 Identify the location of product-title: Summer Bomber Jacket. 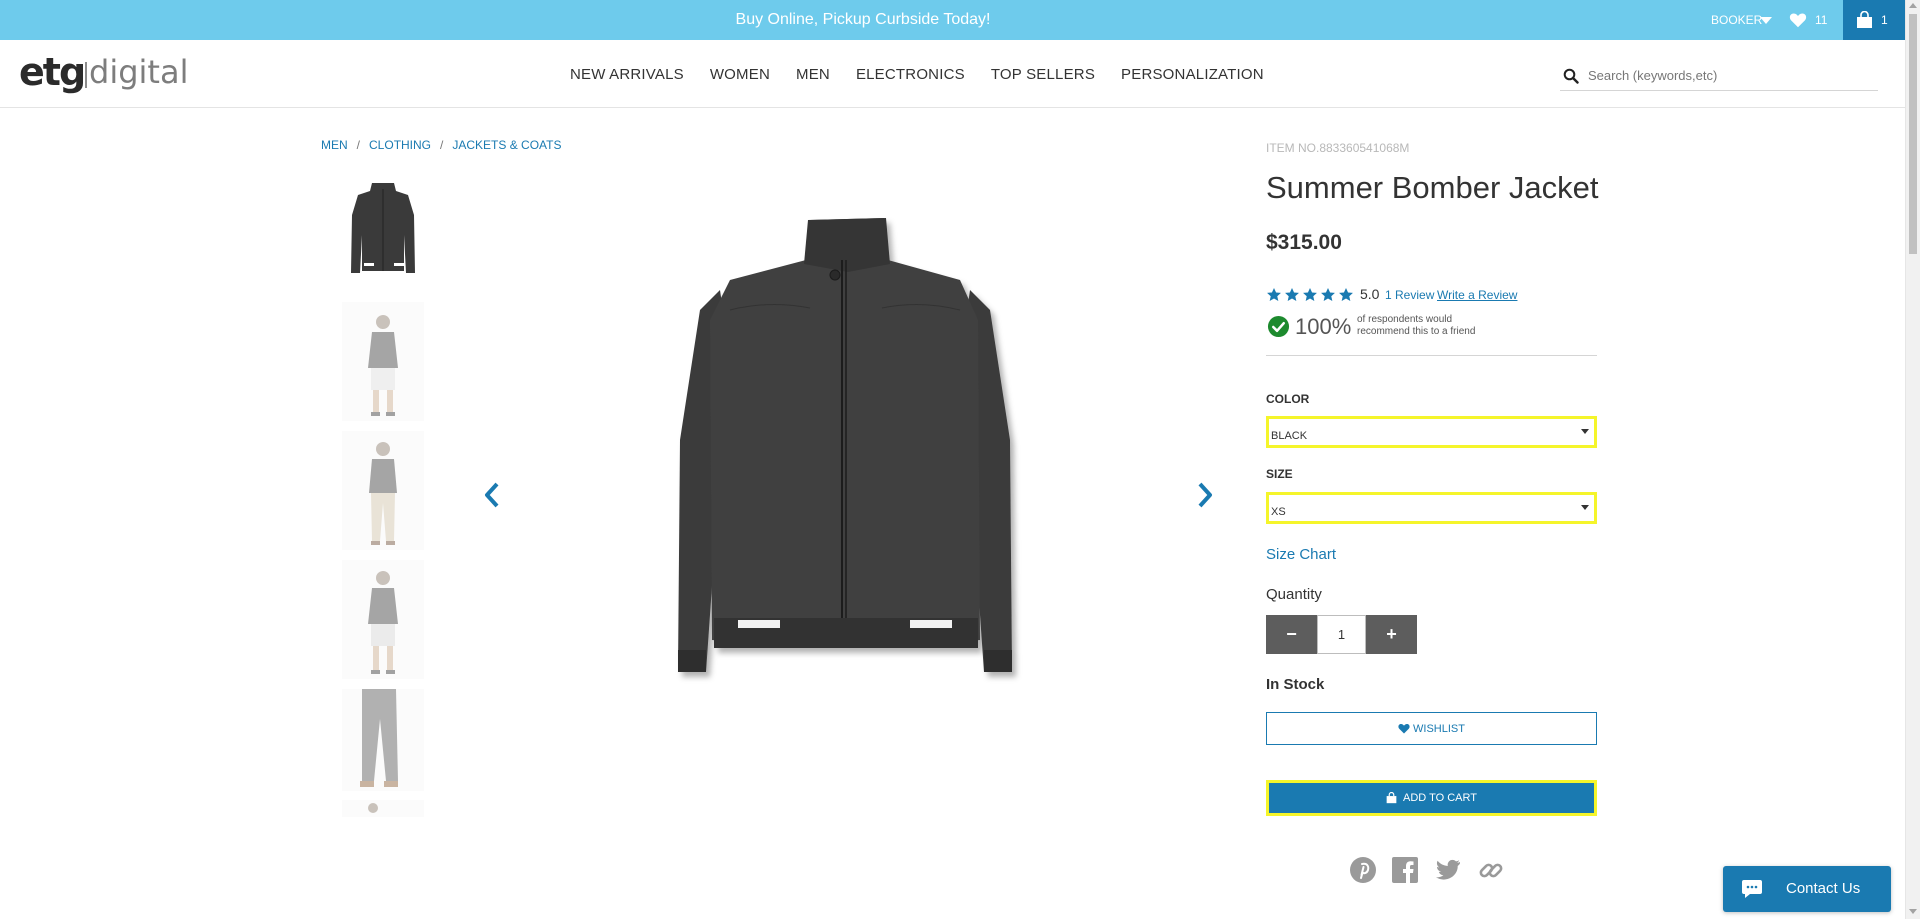
(1432, 187).